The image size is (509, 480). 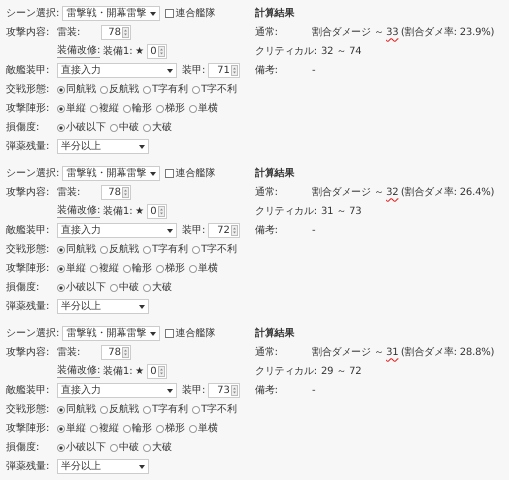 What do you see at coordinates (392, 352) in the screenshot?
I see `damage-value: 31` at bounding box center [392, 352].